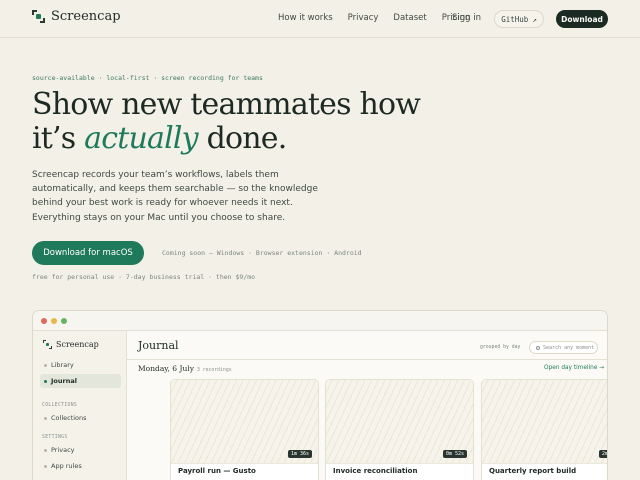 This screenshot has height=480, width=640. What do you see at coordinates (602, 454) in the screenshot?
I see `duration-badge: 2m 13s` at bounding box center [602, 454].